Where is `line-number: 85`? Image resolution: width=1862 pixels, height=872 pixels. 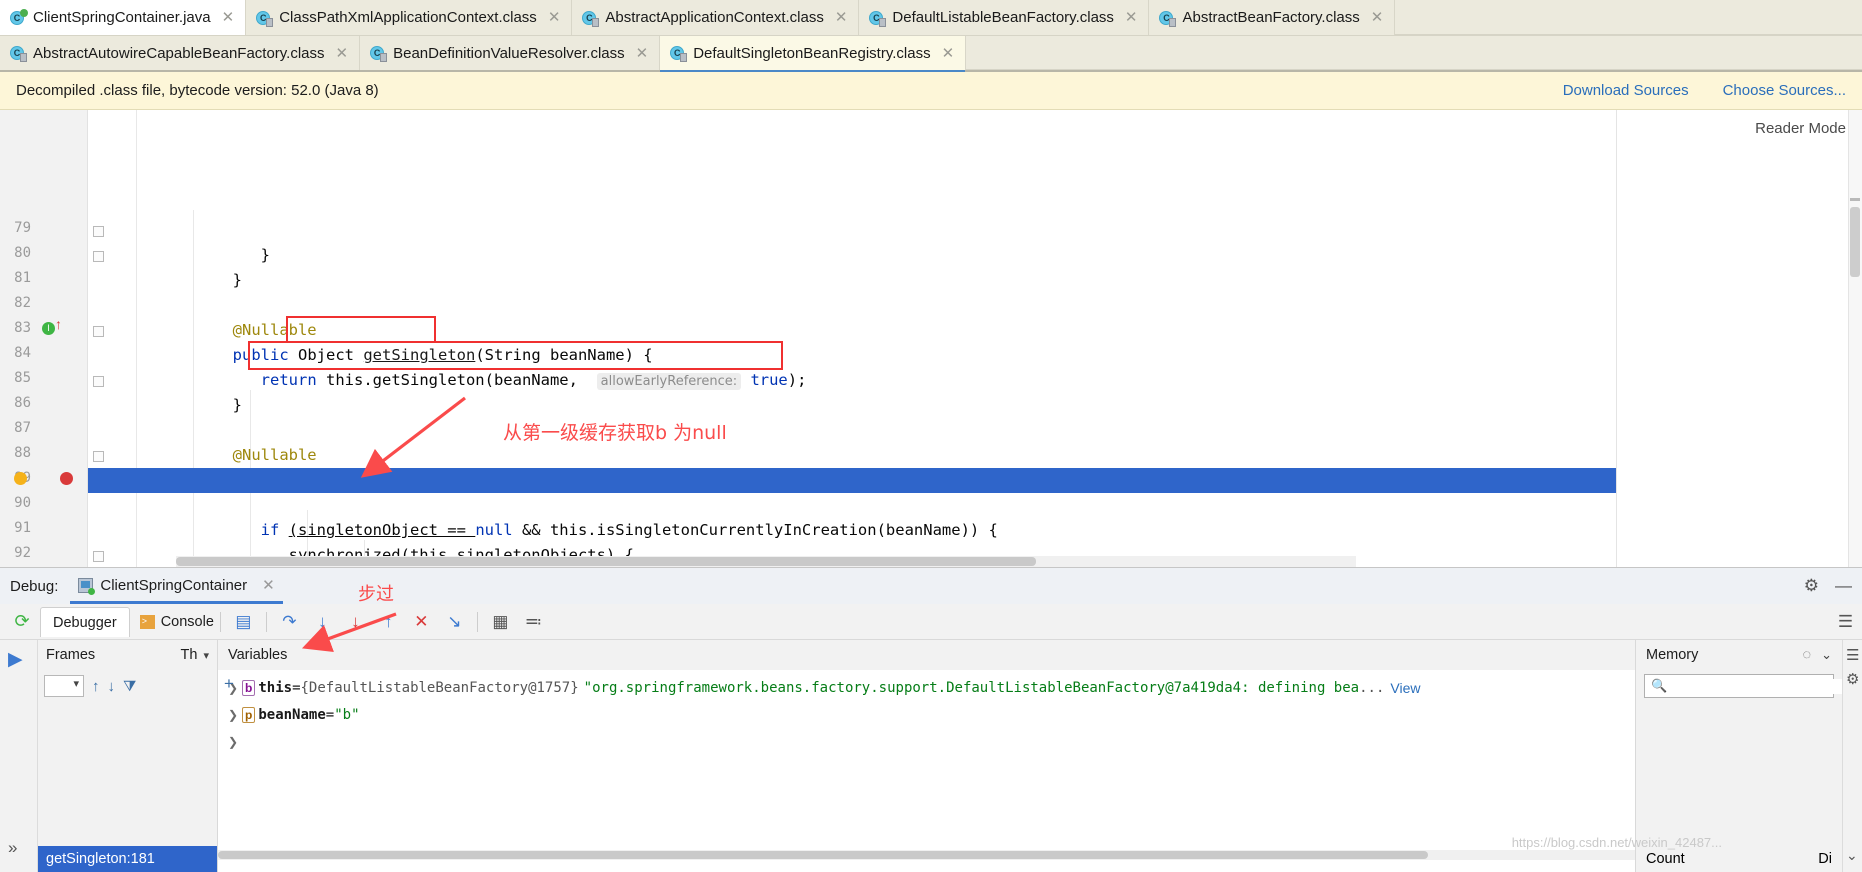 line-number: 85 is located at coordinates (22, 378).